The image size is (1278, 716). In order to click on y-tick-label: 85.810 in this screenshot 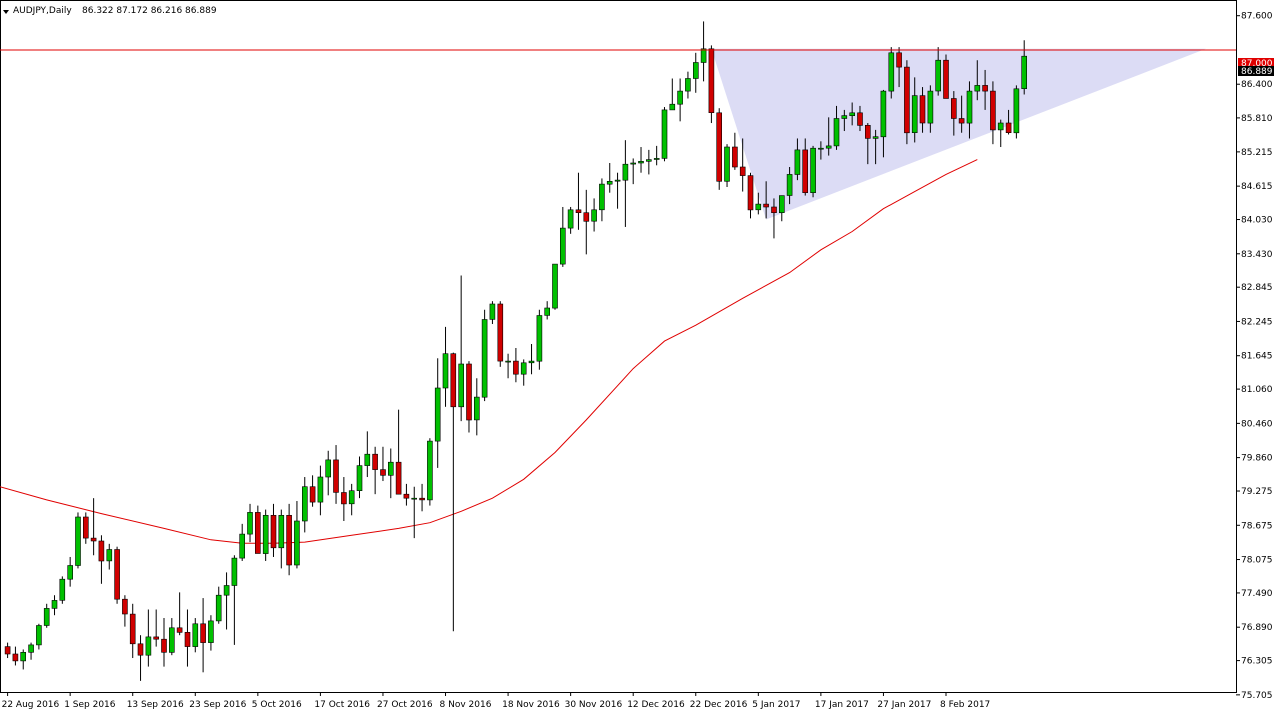, I will do `click(1257, 119)`.